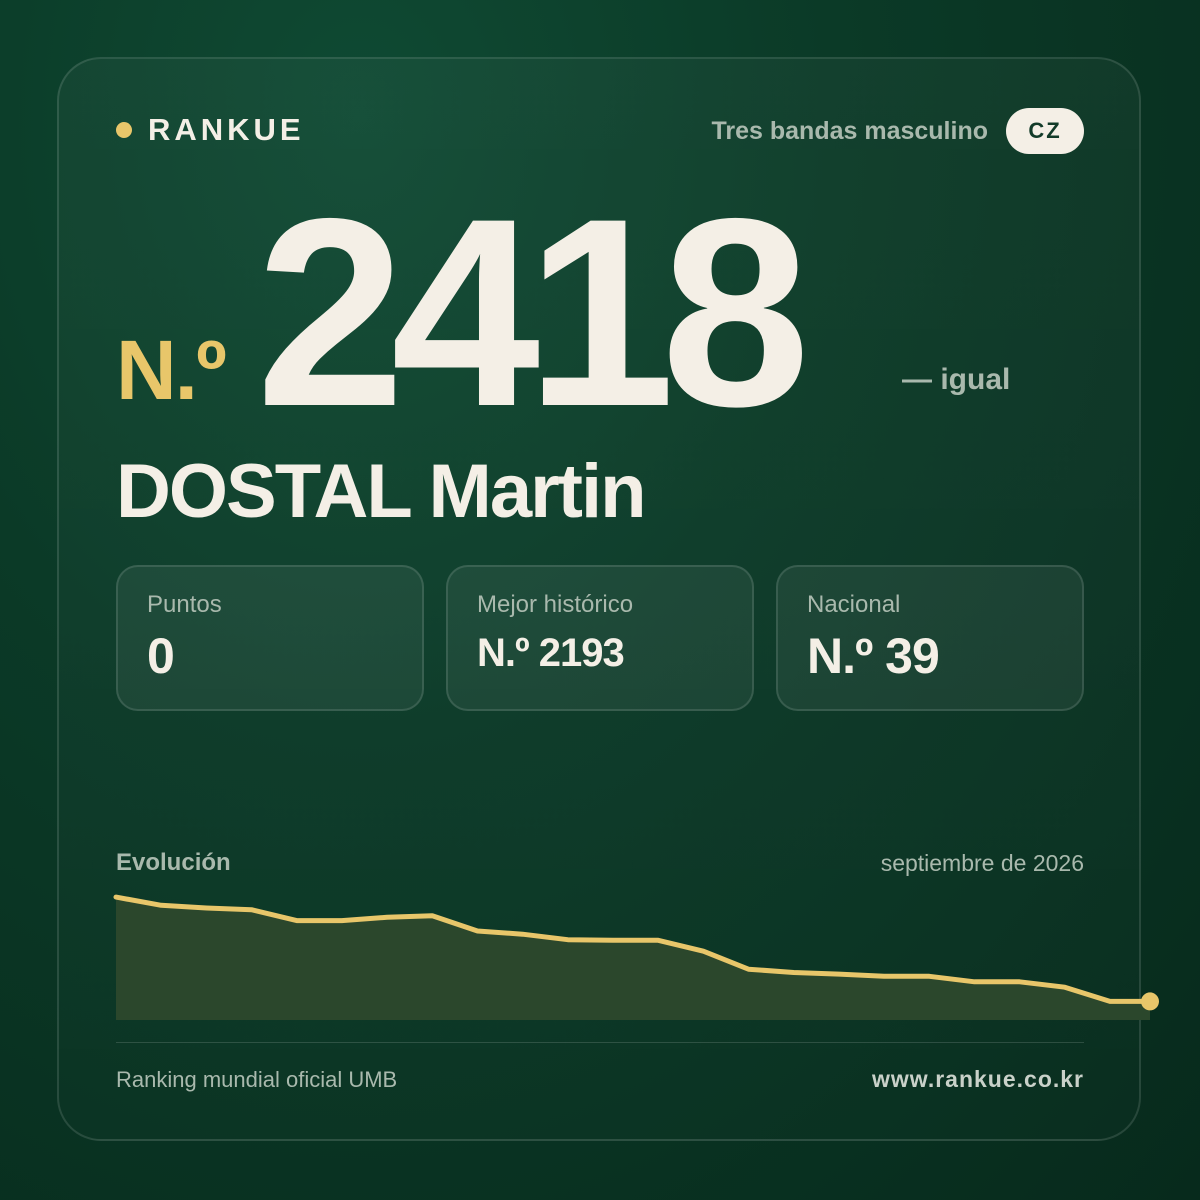 Image resolution: width=1200 pixels, height=1200 pixels. What do you see at coordinates (257, 1079) in the screenshot?
I see `footer-source: Ranking mundial oficial UMB` at bounding box center [257, 1079].